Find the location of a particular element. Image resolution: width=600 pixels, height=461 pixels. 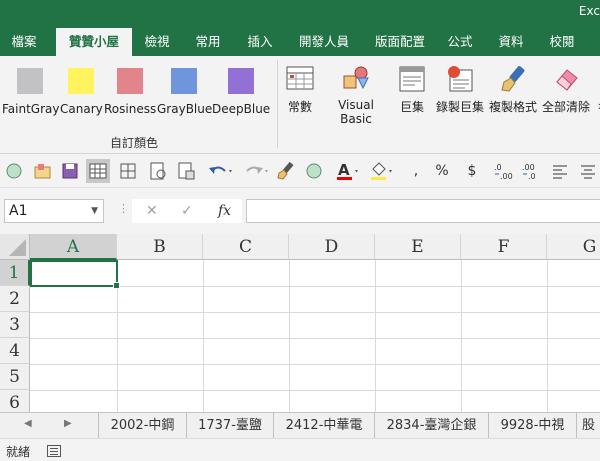

chevron-down-icon: ▼ is located at coordinates (94, 211).